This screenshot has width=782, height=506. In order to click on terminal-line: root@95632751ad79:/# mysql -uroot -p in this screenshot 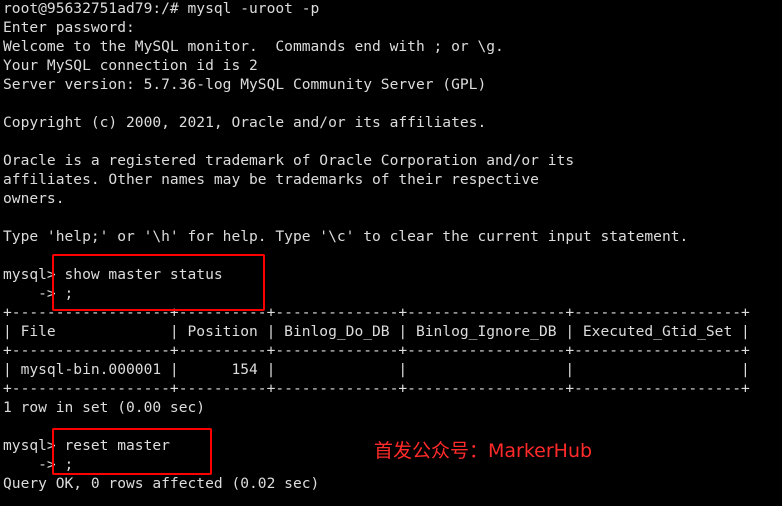, I will do `click(161, 8)`.